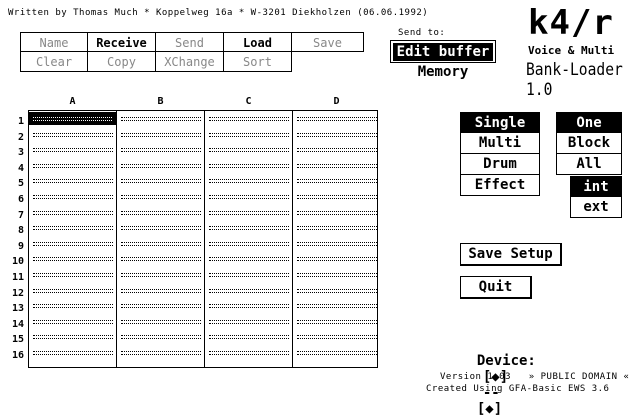  Describe the element at coordinates (336, 101) in the screenshot. I see `column-header-d: D` at that location.